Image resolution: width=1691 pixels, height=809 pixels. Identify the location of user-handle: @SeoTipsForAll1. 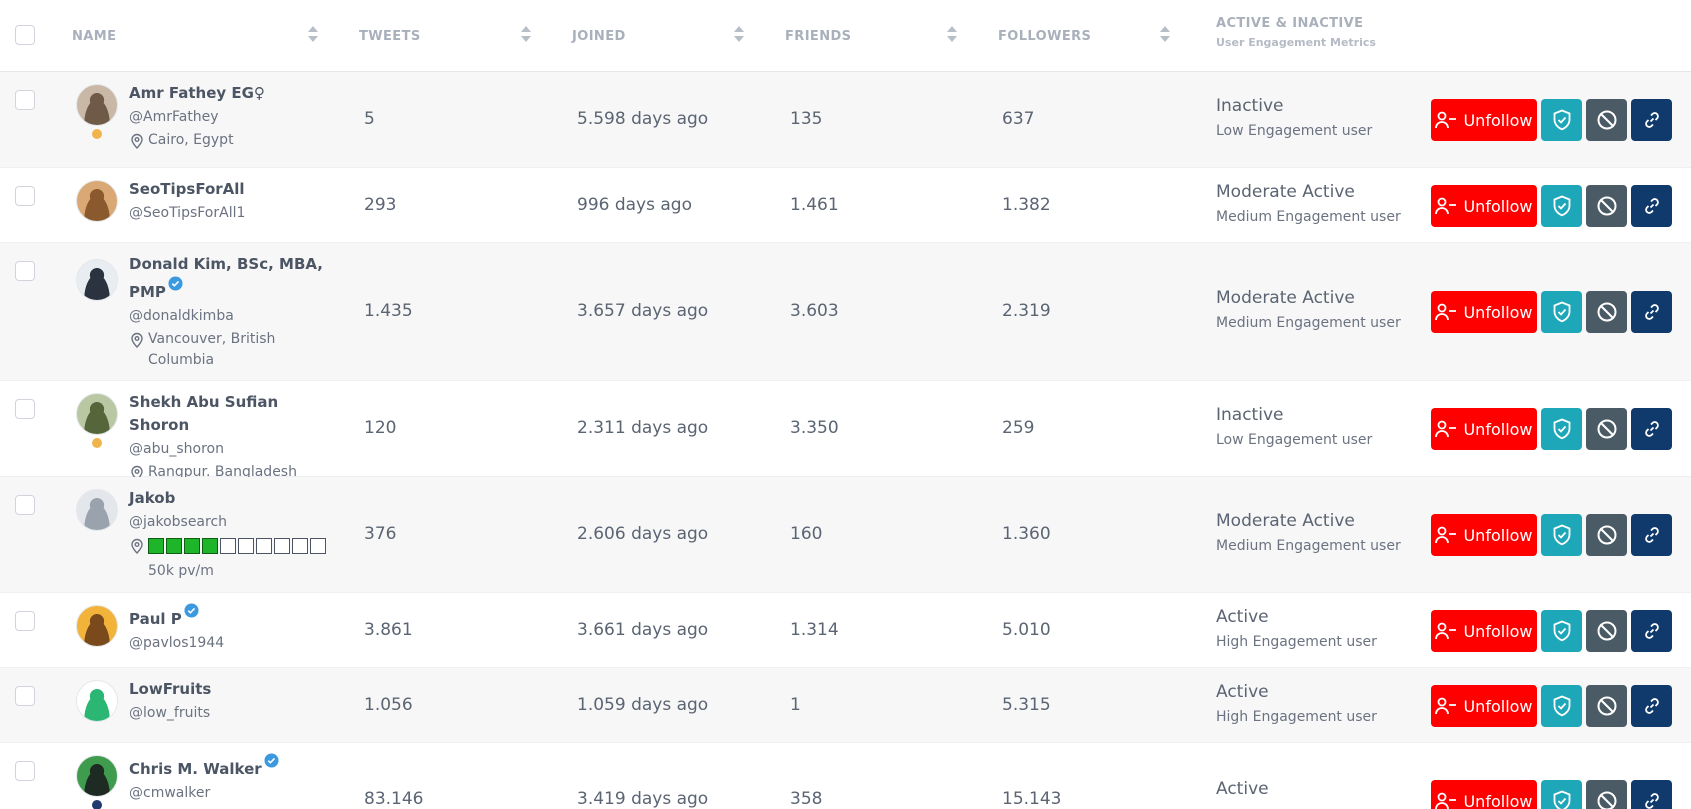
(234, 213).